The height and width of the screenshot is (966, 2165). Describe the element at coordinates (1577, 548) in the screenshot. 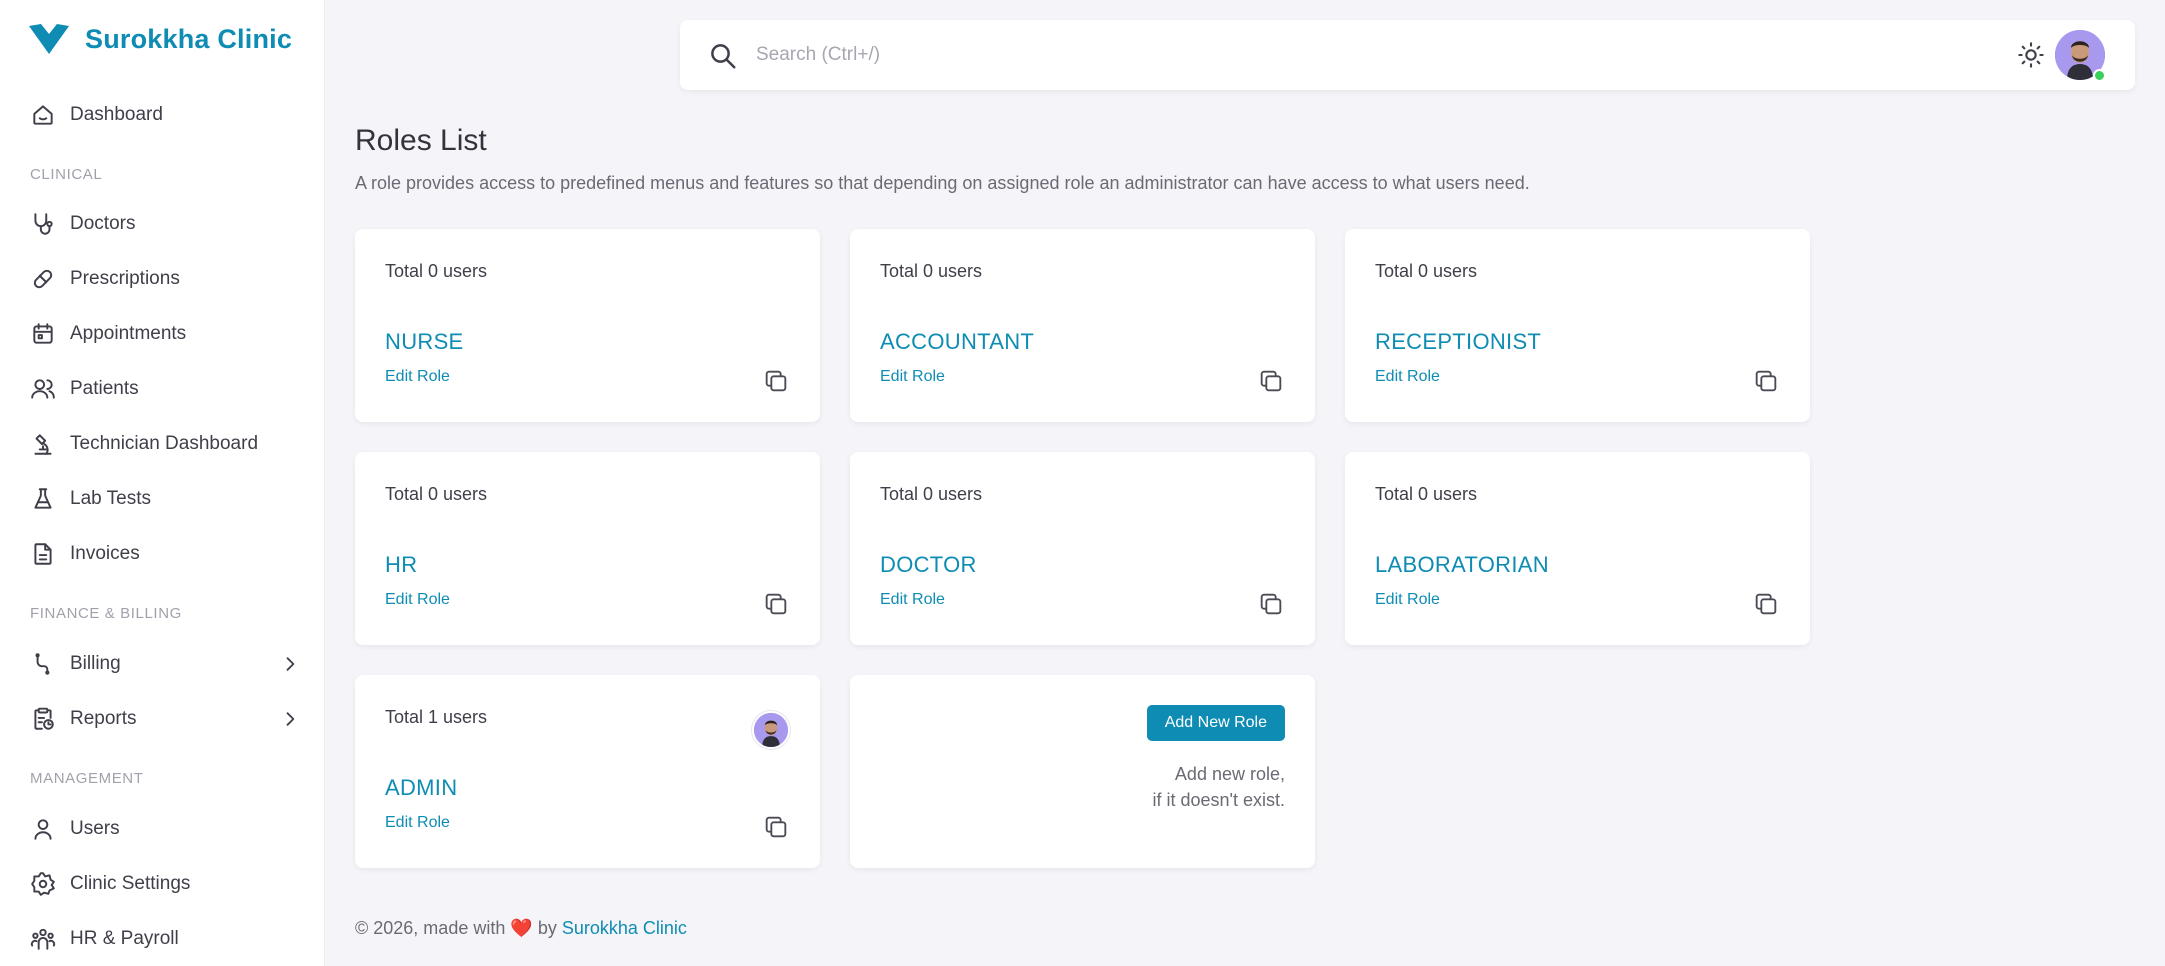

I see `role-card-laboratorian: Total 0 users LABORATORIAN Edit Role` at that location.